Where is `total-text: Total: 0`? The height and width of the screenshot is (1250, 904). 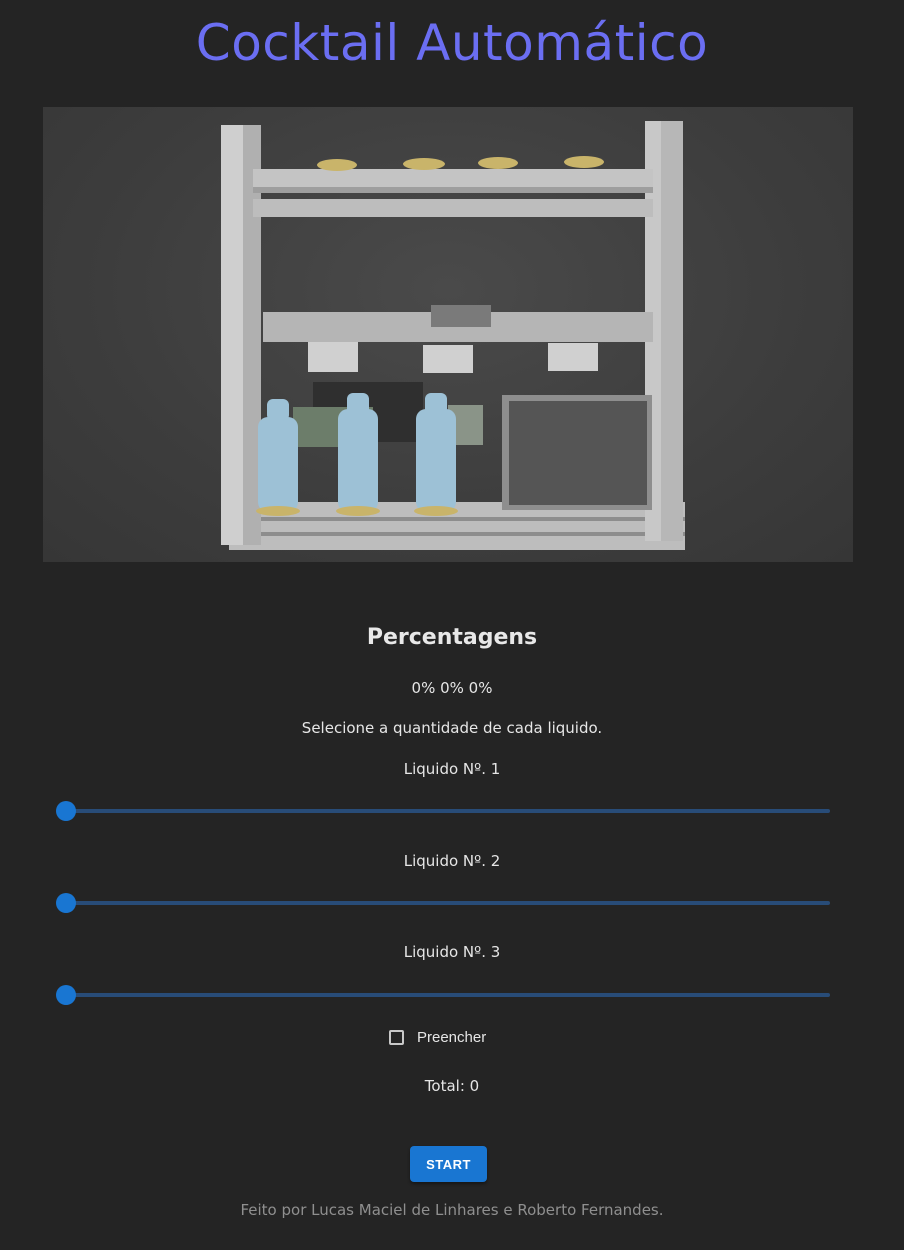 total-text: Total: 0 is located at coordinates (452, 1086).